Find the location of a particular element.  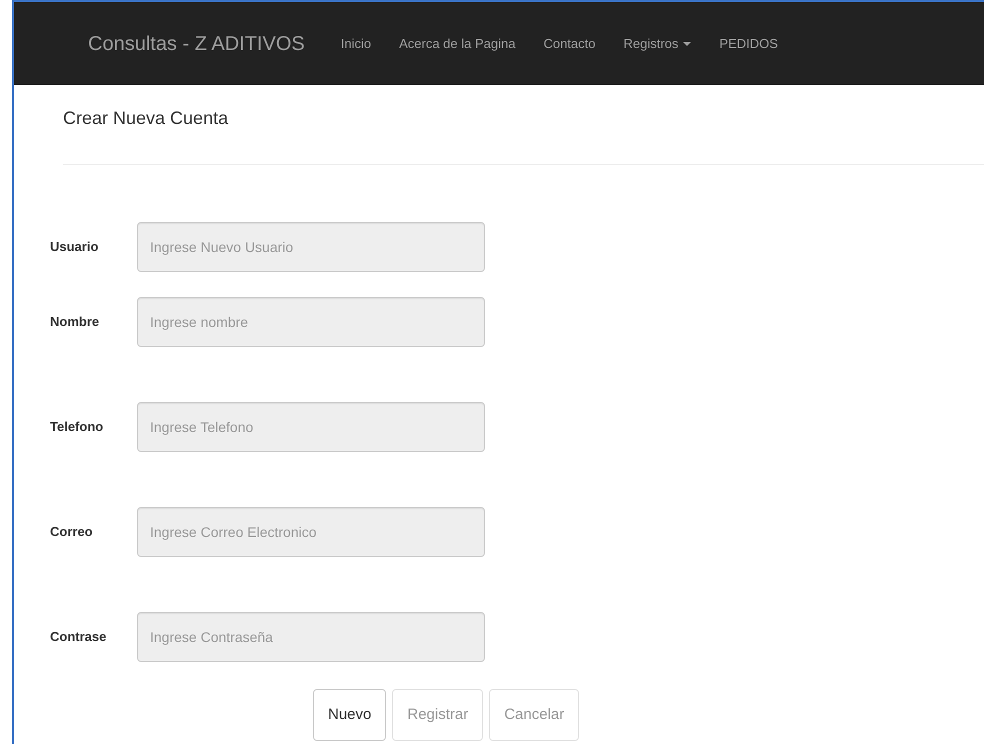

caret-icon is located at coordinates (687, 44).